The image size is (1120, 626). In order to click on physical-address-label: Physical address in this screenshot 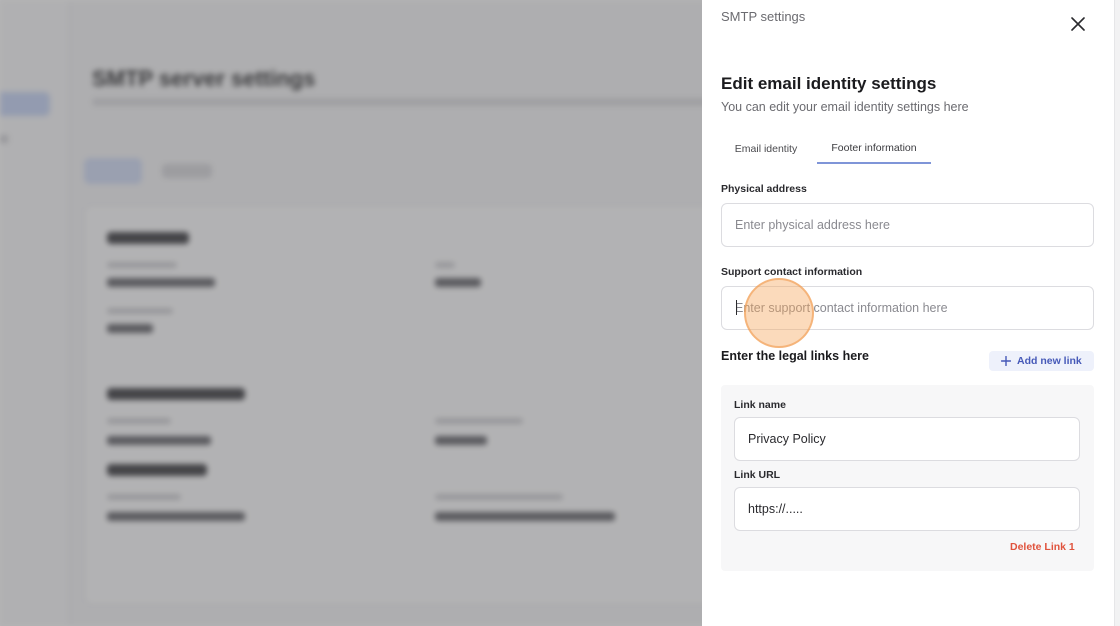, I will do `click(764, 189)`.